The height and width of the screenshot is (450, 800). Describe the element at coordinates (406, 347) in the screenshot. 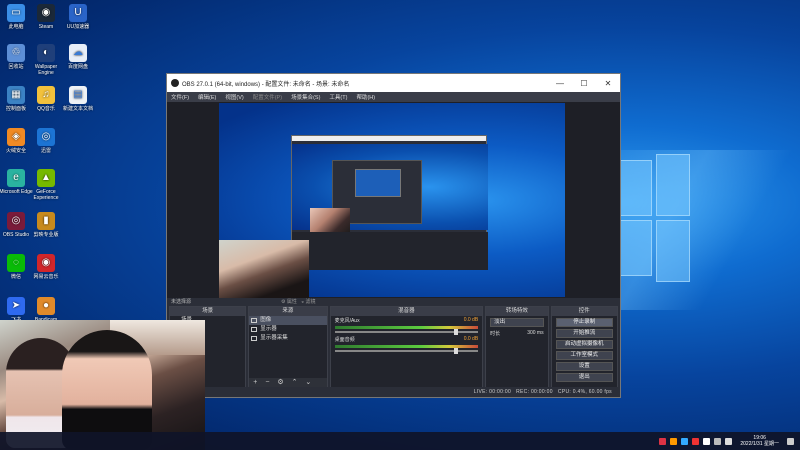

I see `mixer-panel: 混音器 麦克风/Aux 0.0 dB 桌面音频 0.0 dB` at that location.